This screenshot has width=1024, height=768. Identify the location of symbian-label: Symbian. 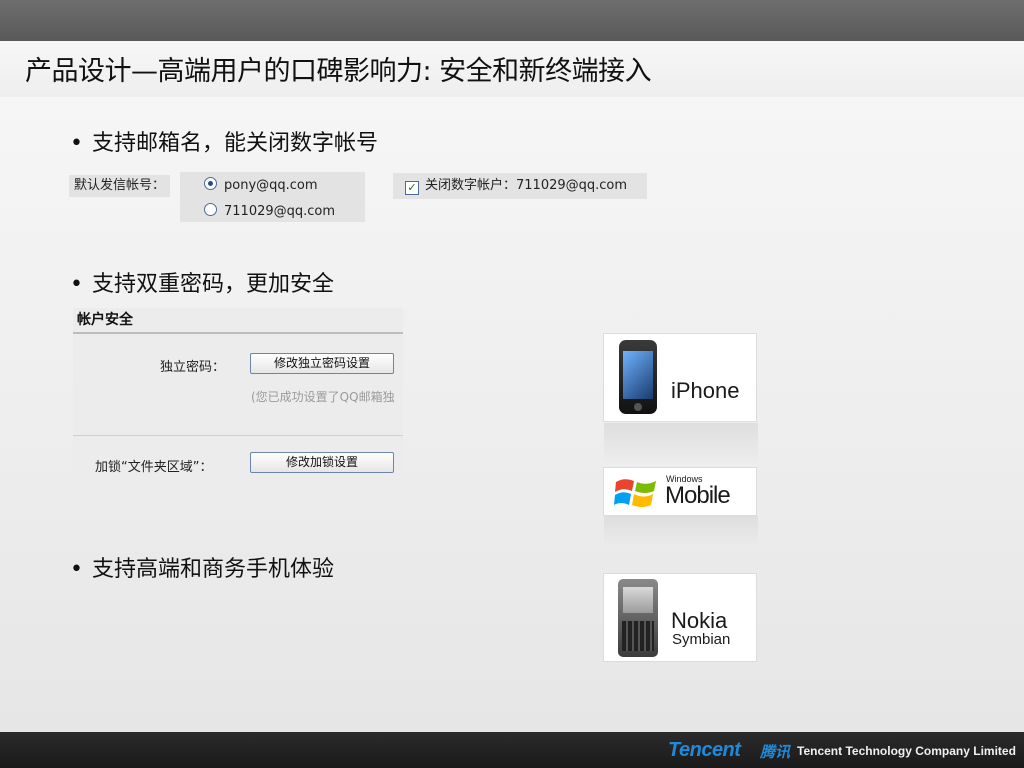
(701, 639).